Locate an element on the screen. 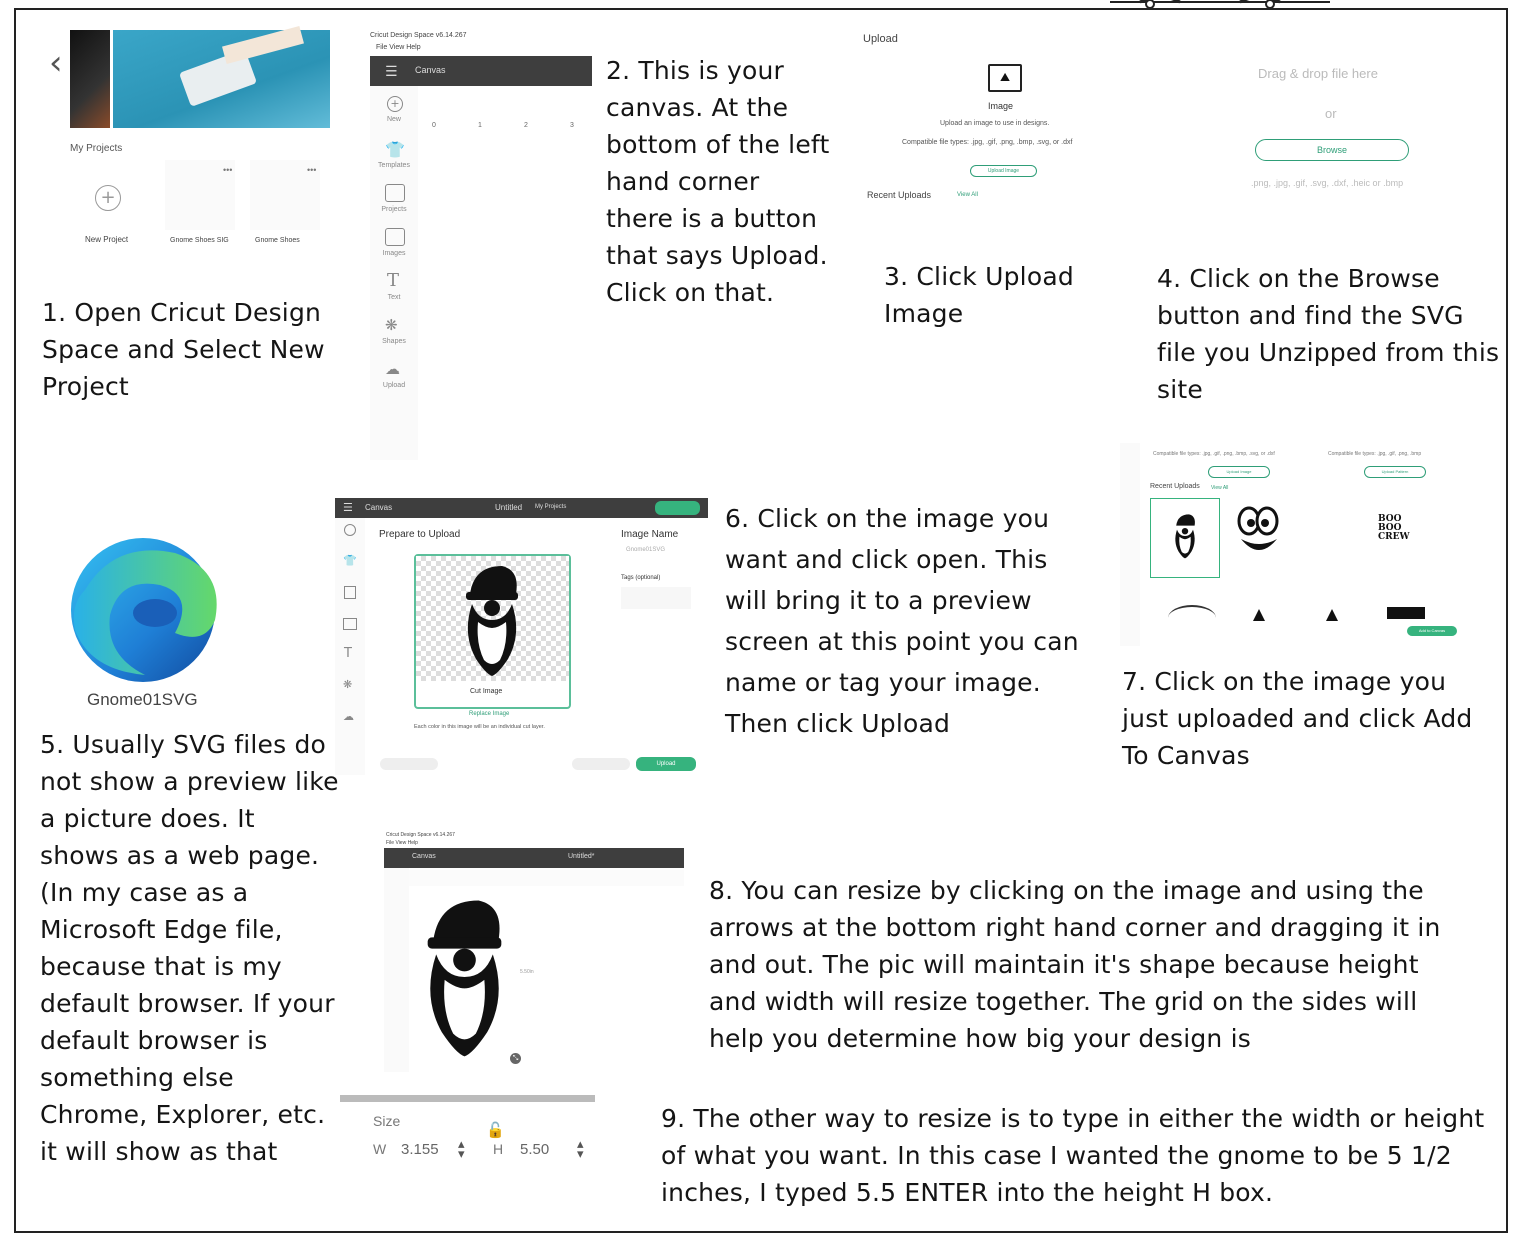 The image size is (1517, 1233). templates-icon: 👕 is located at coordinates (395, 149).